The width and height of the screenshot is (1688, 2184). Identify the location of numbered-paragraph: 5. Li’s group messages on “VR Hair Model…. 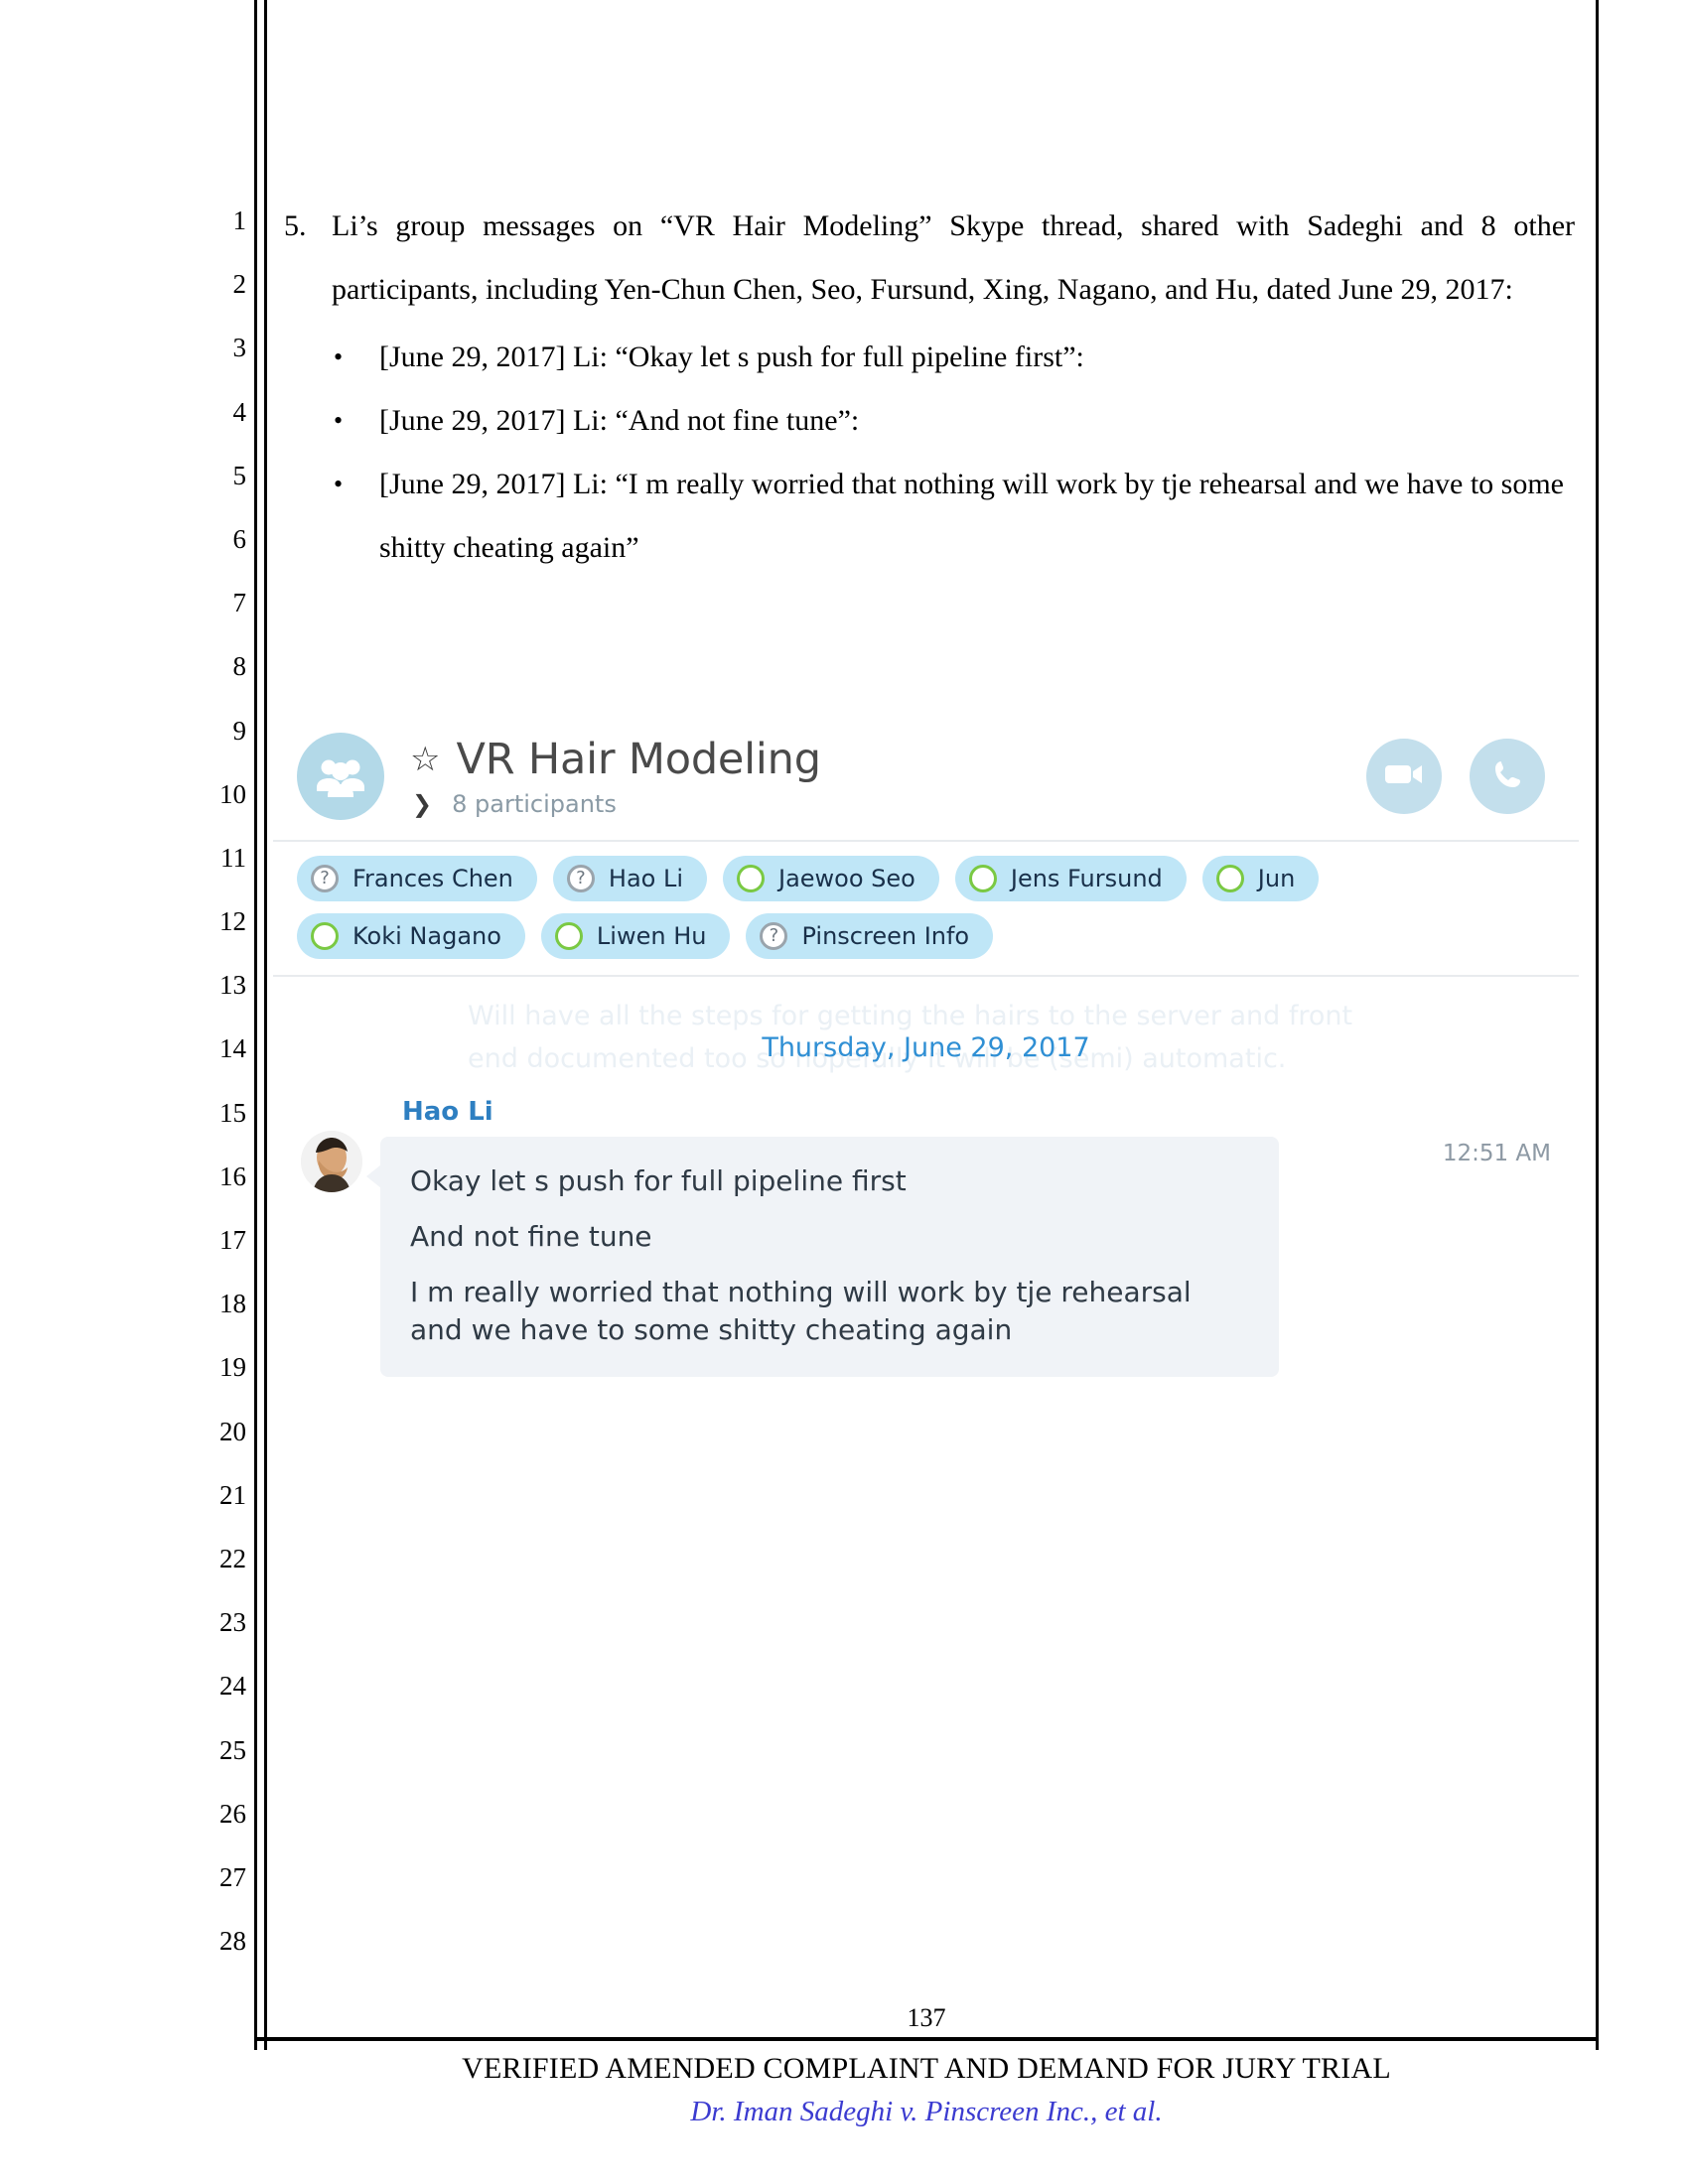
(929, 258).